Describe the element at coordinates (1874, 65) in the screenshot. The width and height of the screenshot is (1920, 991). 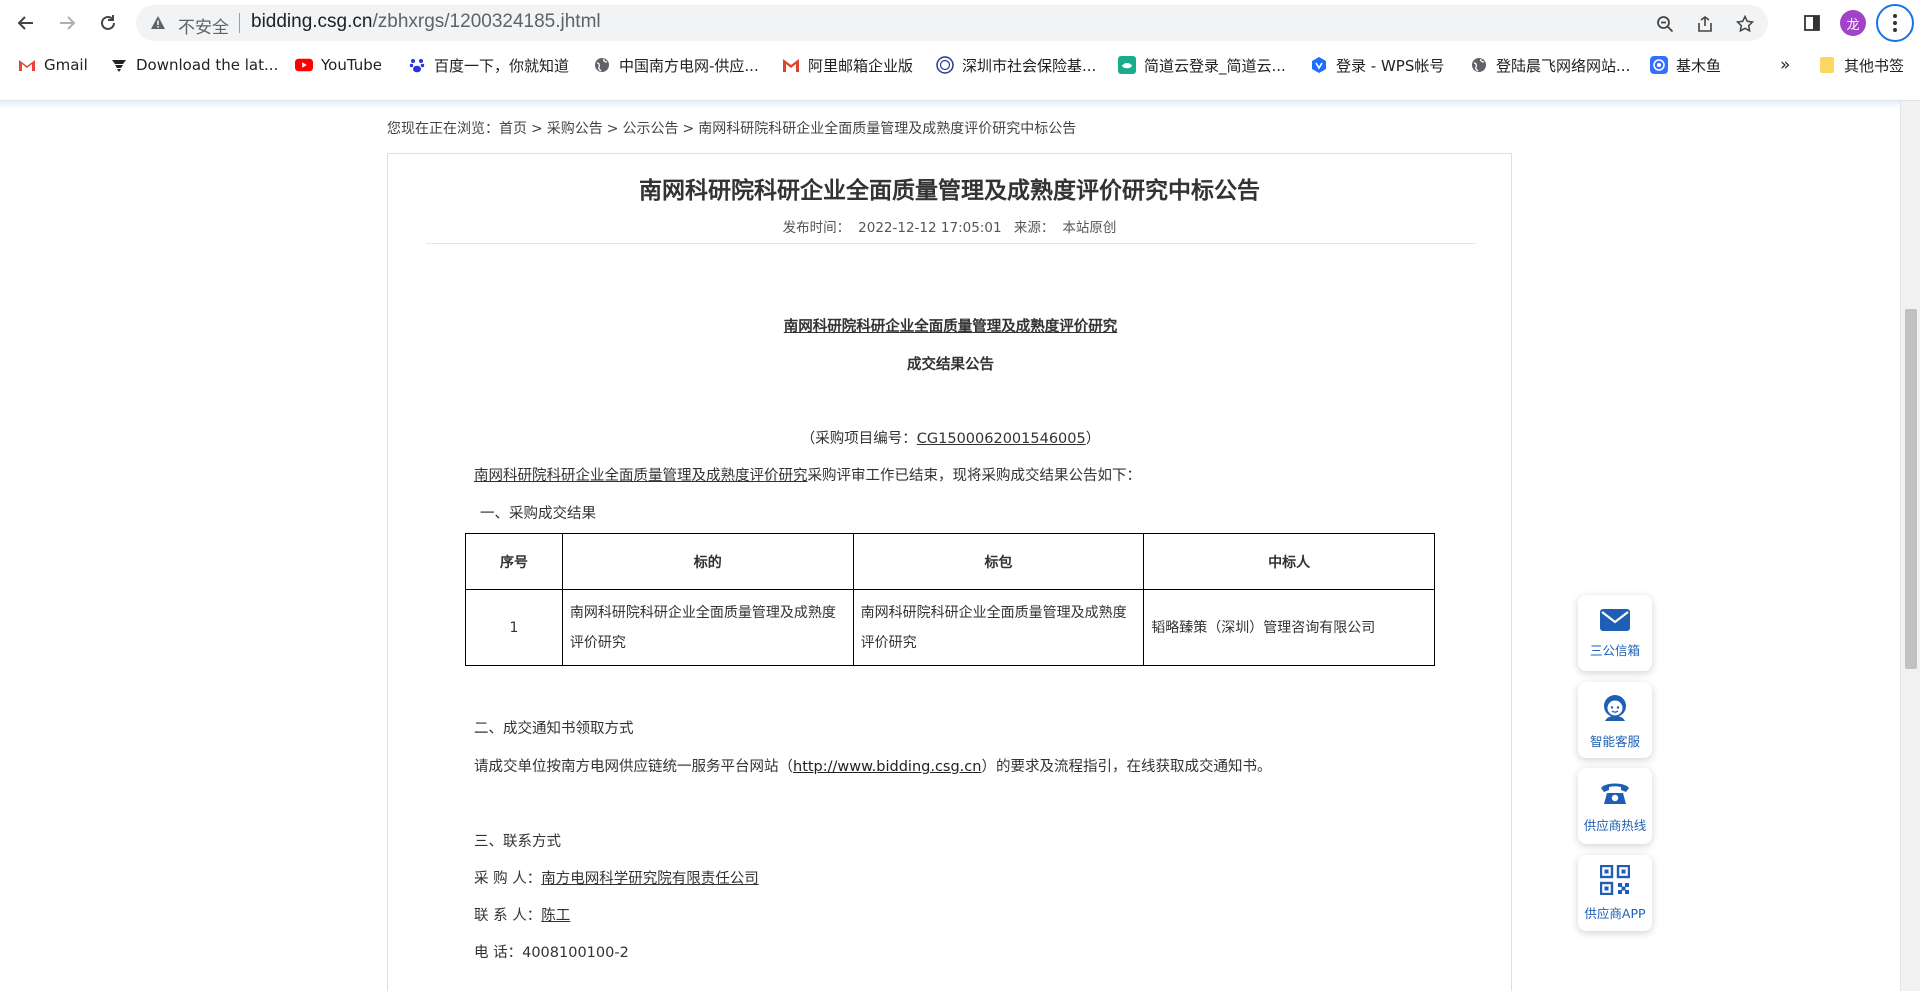
I see `bookmark-label: 其他书签` at that location.